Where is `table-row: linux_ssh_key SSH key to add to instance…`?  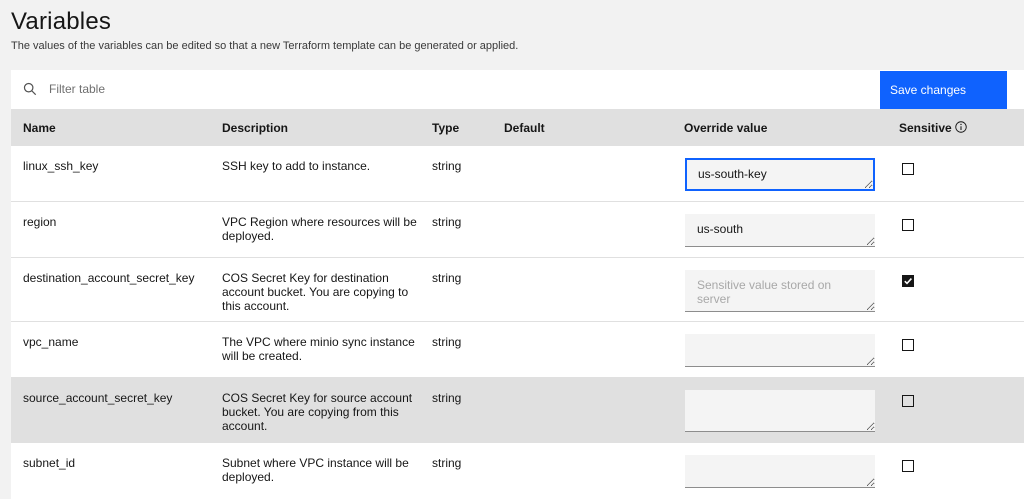
table-row: linux_ssh_key SSH key to add to instance… is located at coordinates (517, 174).